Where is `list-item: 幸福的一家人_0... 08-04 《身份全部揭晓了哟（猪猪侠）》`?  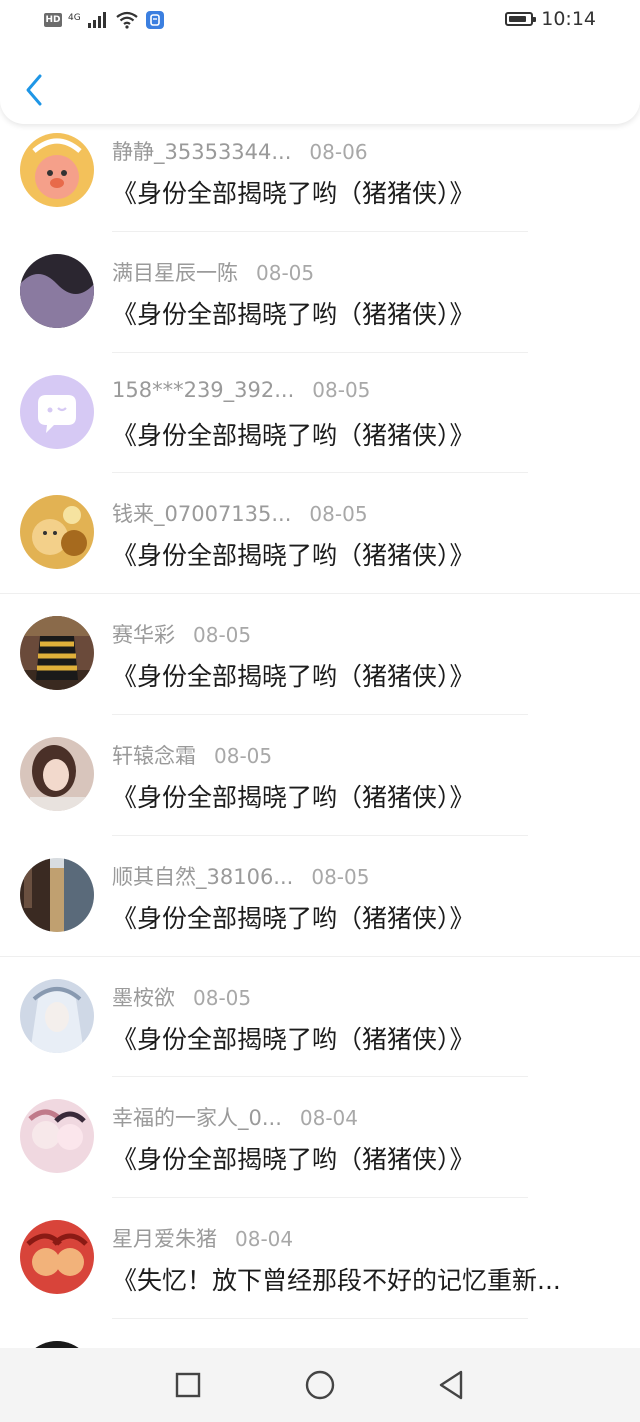
list-item: 幸福的一家人_0... 08-04 《身份全部揭晓了哟（猪猪侠）》 is located at coordinates (320, 1150).